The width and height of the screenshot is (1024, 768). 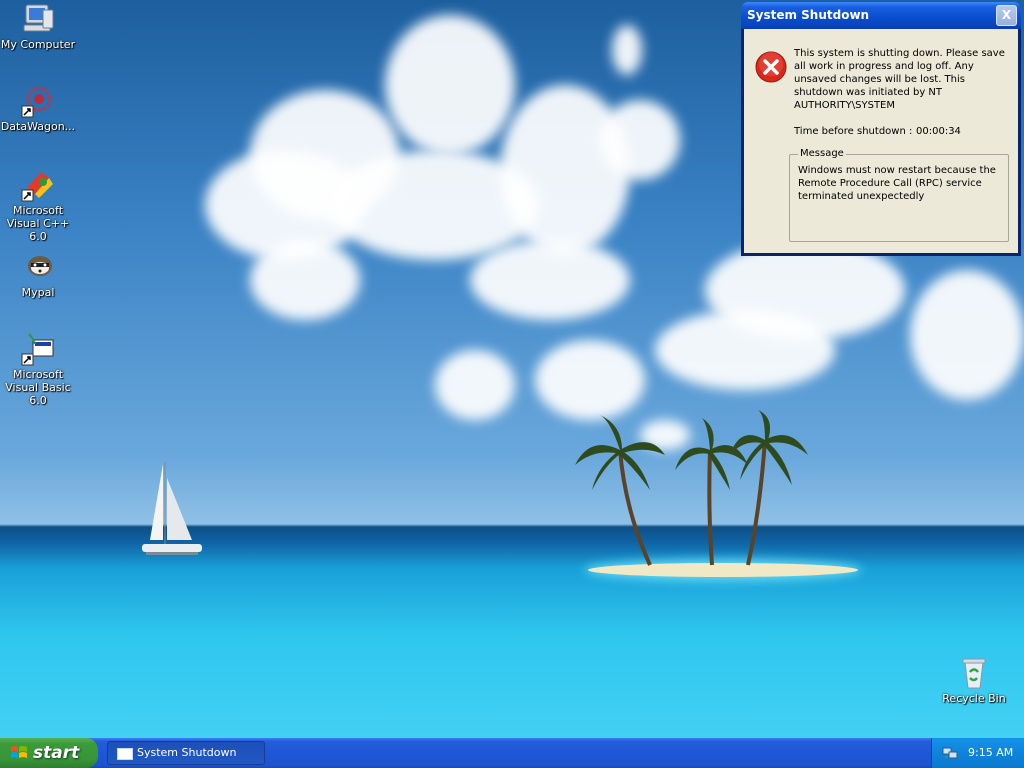 I want to click on dialog-close-button: X, so click(x=1006, y=15).